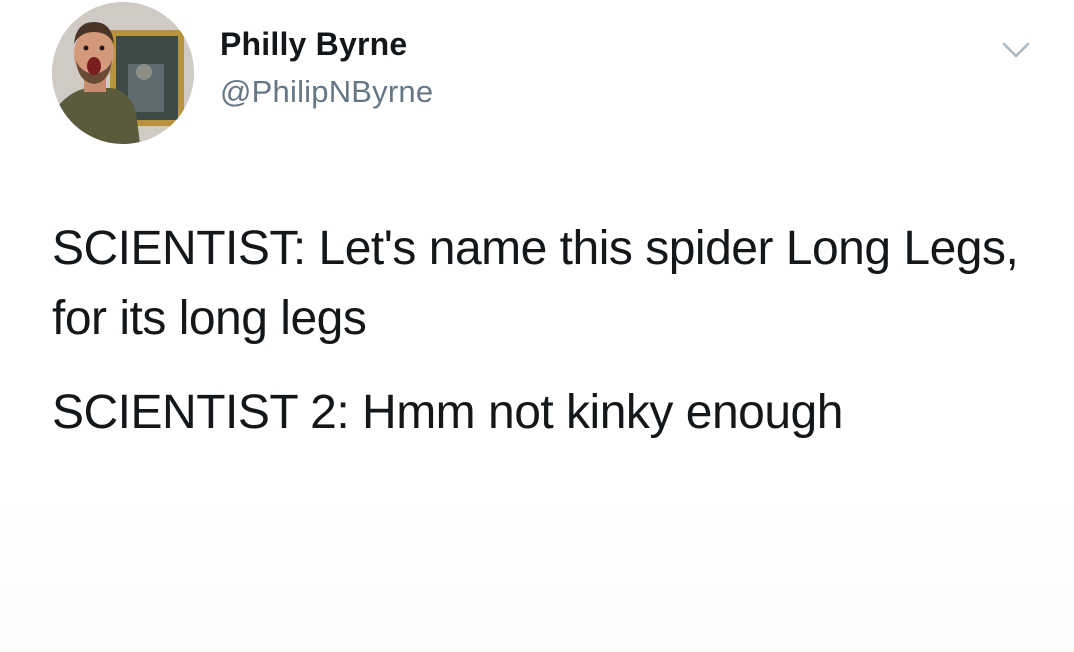 Image resolution: width=1074 pixels, height=652 pixels. I want to click on chevron-down-icon, so click(1016, 50).